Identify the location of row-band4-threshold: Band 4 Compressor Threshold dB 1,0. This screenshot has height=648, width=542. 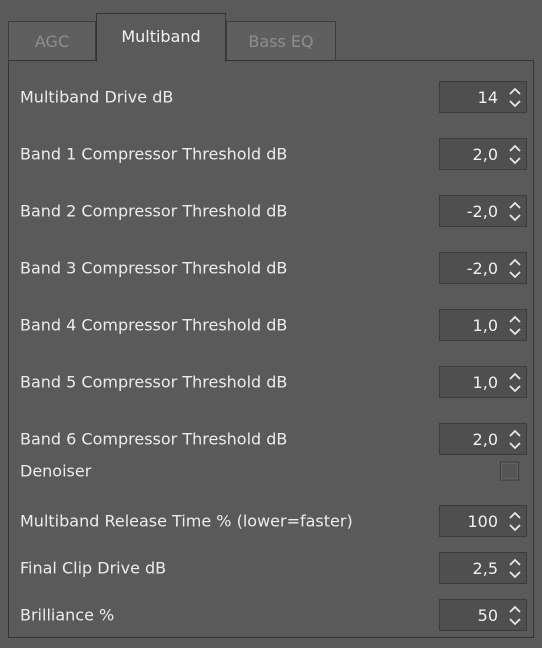
(272, 325).